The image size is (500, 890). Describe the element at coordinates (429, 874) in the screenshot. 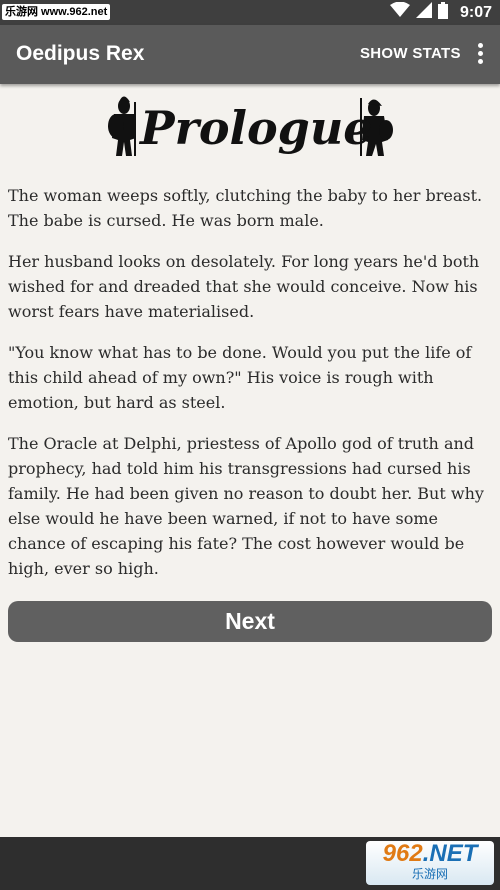

I see `watermark-sub: 乐游网` at that location.